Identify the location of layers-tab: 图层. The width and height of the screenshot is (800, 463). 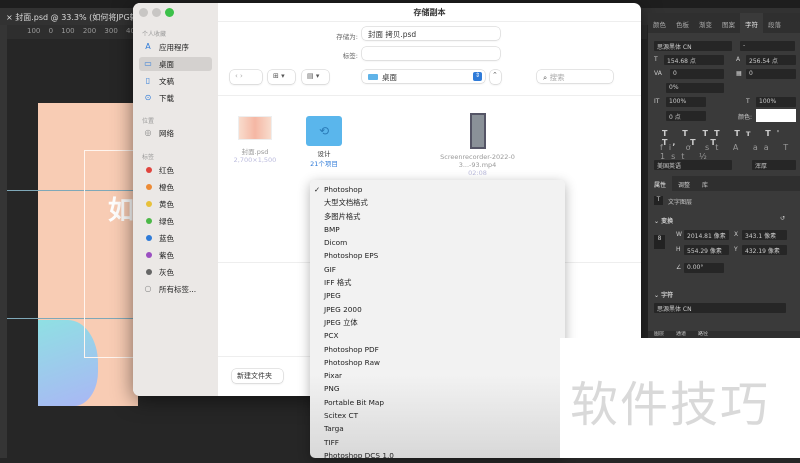
(659, 334).